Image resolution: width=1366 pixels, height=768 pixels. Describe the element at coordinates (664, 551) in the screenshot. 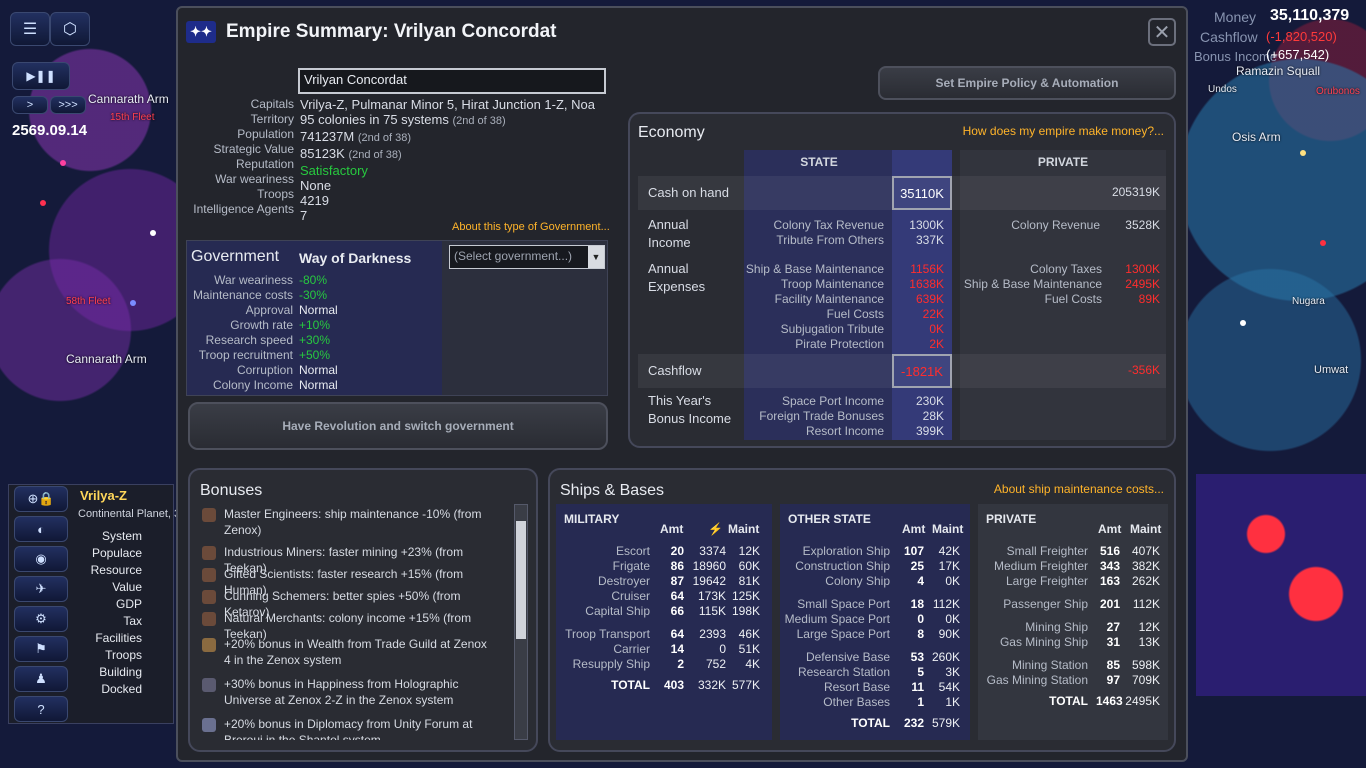

I see `ship-table-row: Escort 20 3374 12K` at that location.